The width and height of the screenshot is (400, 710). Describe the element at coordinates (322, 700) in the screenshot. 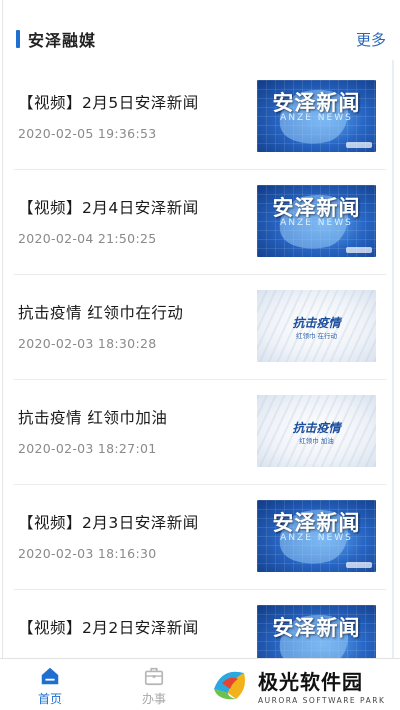

I see `watermark-name-en: AURORA SOFTWARE PARK` at that location.